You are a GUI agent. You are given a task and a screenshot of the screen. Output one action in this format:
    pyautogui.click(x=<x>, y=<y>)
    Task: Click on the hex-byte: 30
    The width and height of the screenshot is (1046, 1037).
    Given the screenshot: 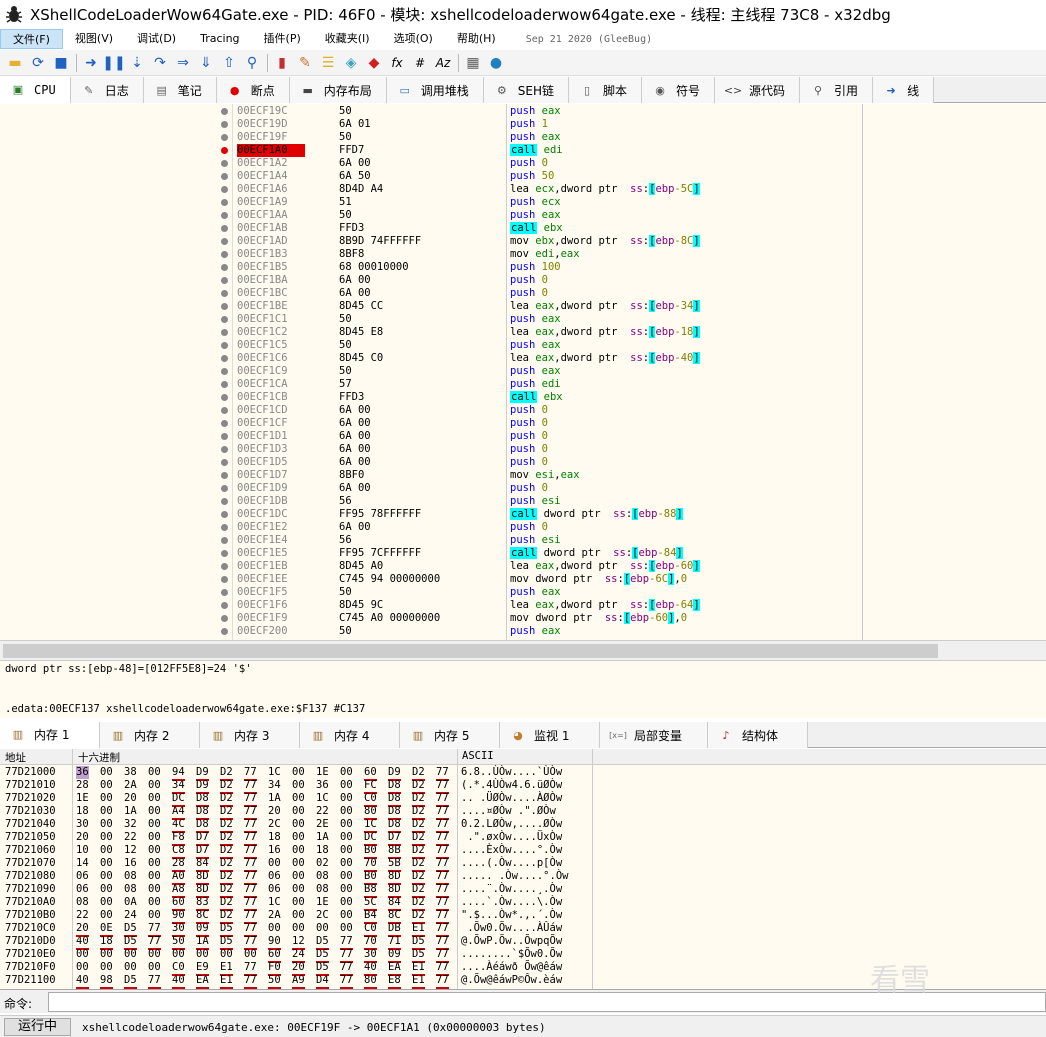 What is the action you would take?
    pyautogui.click(x=82, y=824)
    